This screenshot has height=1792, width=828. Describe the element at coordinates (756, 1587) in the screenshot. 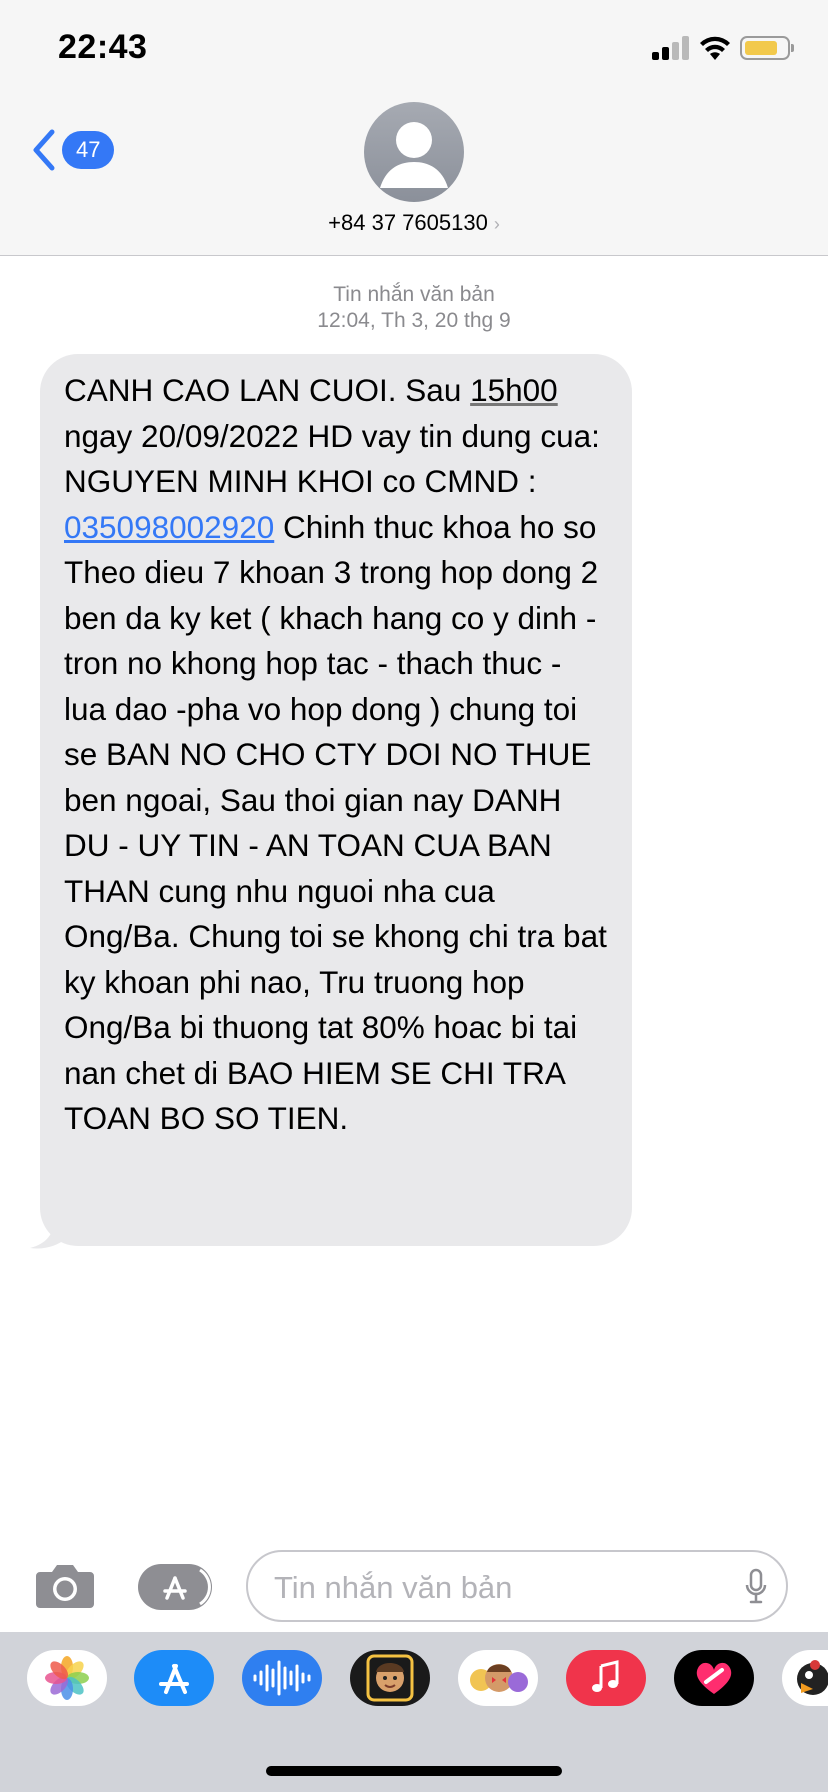

I see `microphone-icon` at that location.